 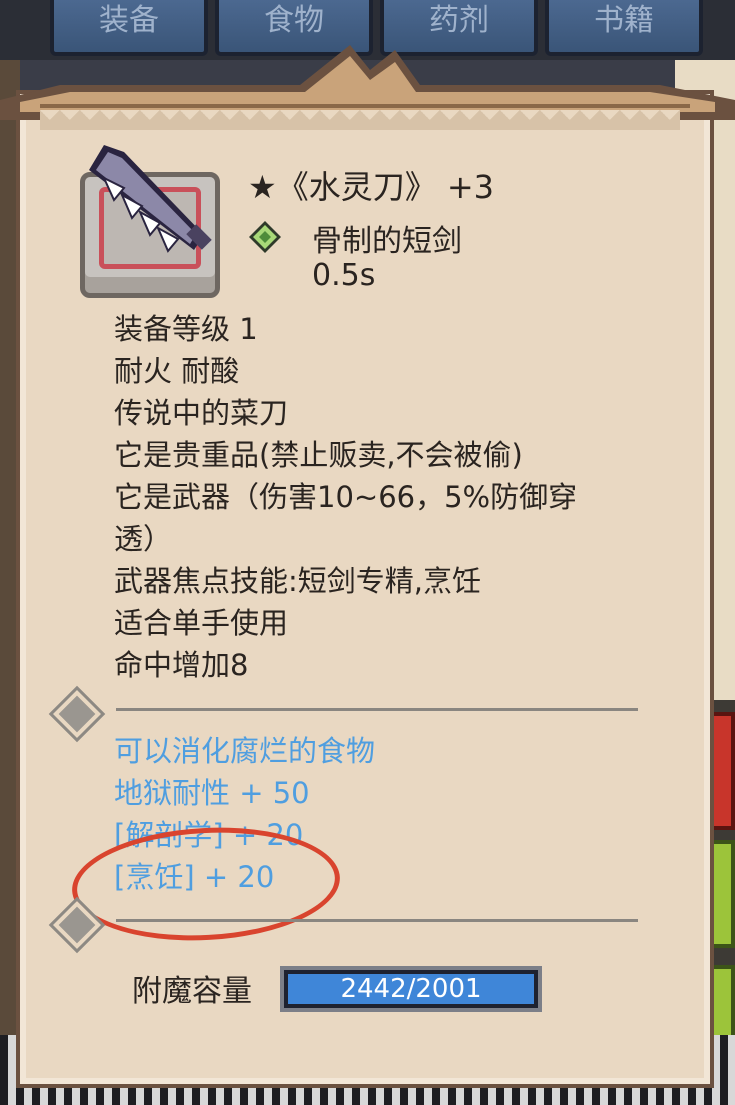 I want to click on clipped-text-fragment, so click(x=166, y=946).